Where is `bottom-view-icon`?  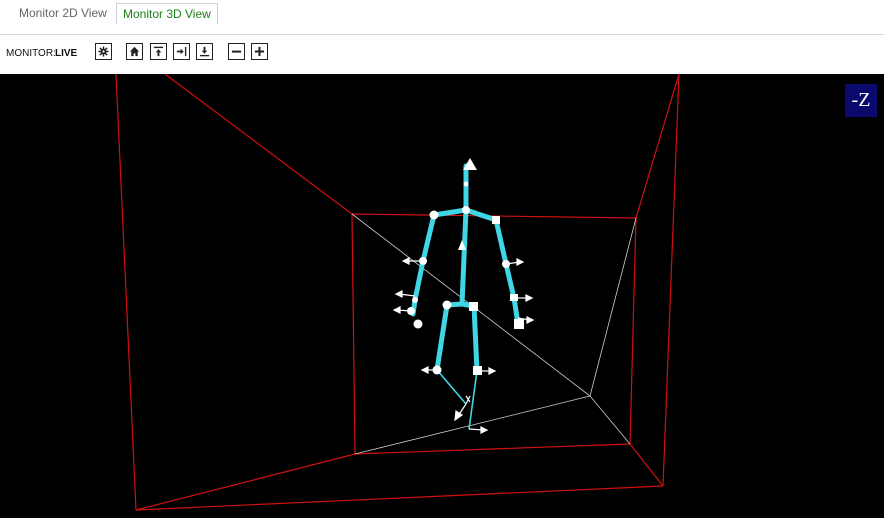 bottom-view-icon is located at coordinates (204, 51).